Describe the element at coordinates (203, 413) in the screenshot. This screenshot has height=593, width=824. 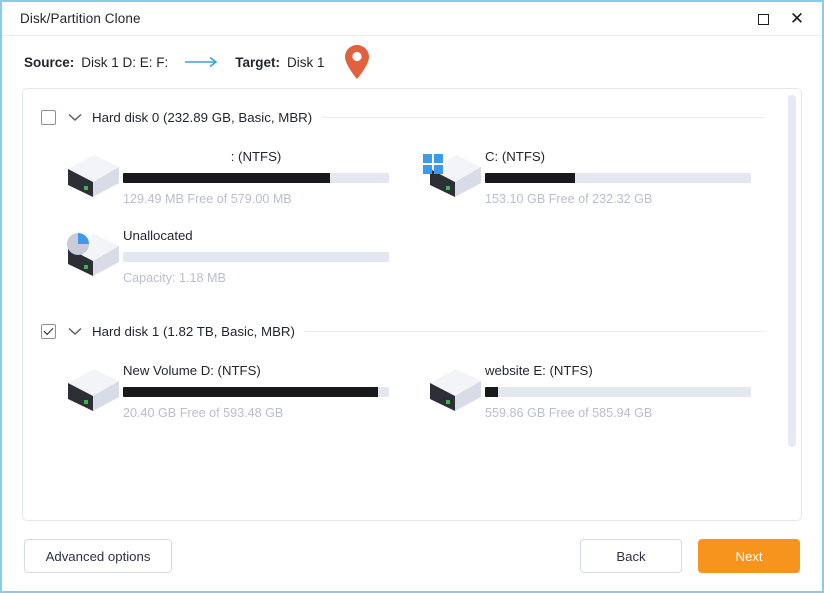
I see `partition-capacity: 20.40 GB Free of 593.48 GB` at that location.